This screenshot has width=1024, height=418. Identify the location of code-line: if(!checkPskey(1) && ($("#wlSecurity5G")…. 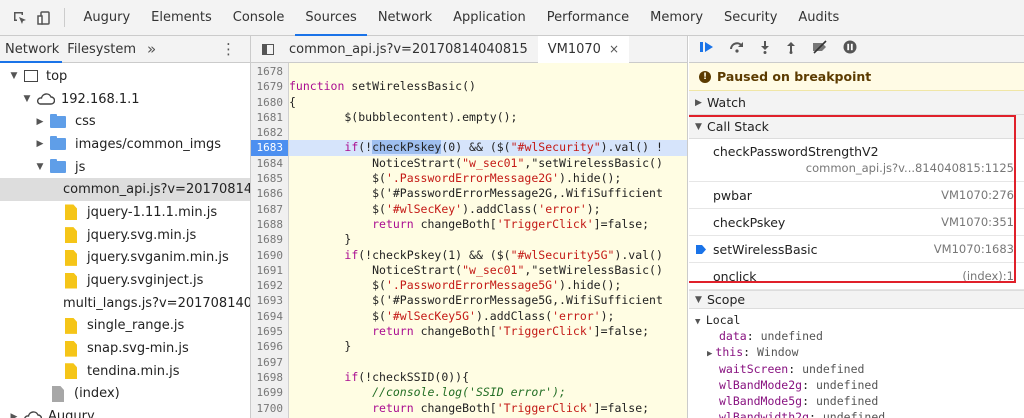
(488, 255).